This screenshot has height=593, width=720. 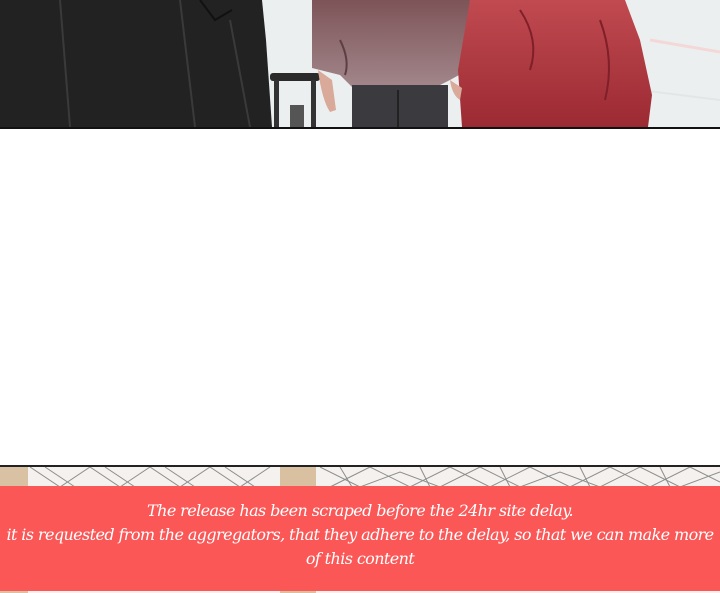 What do you see at coordinates (136, 63) in the screenshot?
I see `person-black-coat` at bounding box center [136, 63].